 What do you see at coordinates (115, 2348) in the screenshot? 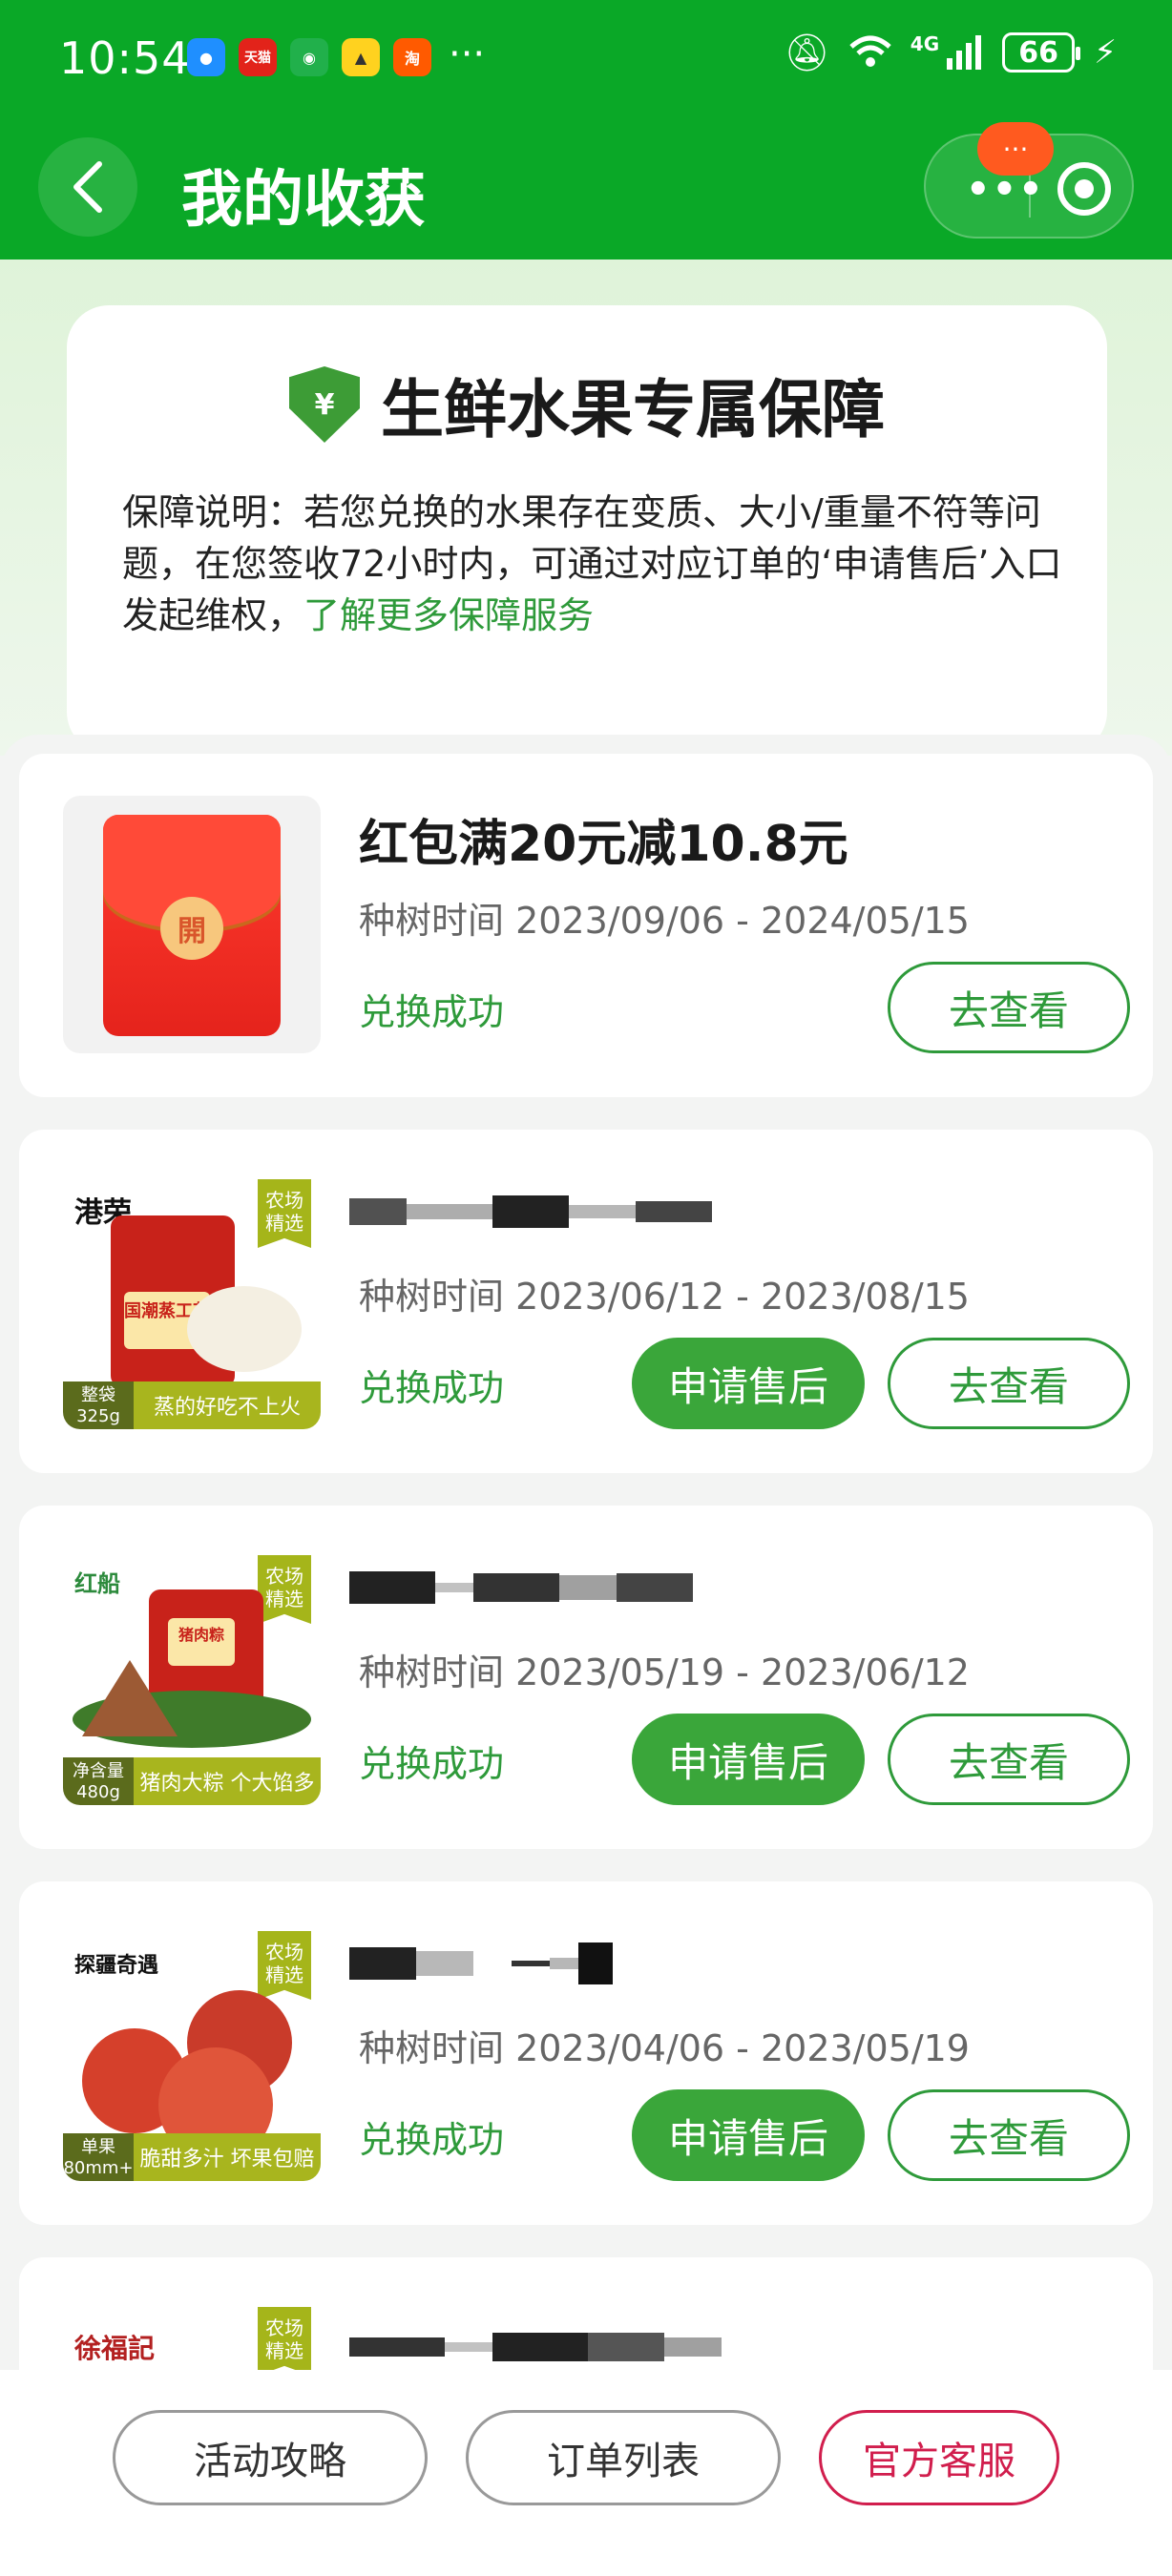
I see `brand-logo: 徐福記` at bounding box center [115, 2348].